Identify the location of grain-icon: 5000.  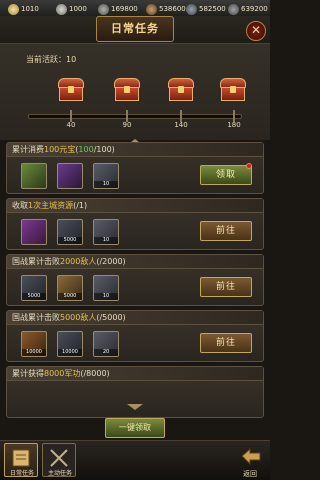
(70, 288).